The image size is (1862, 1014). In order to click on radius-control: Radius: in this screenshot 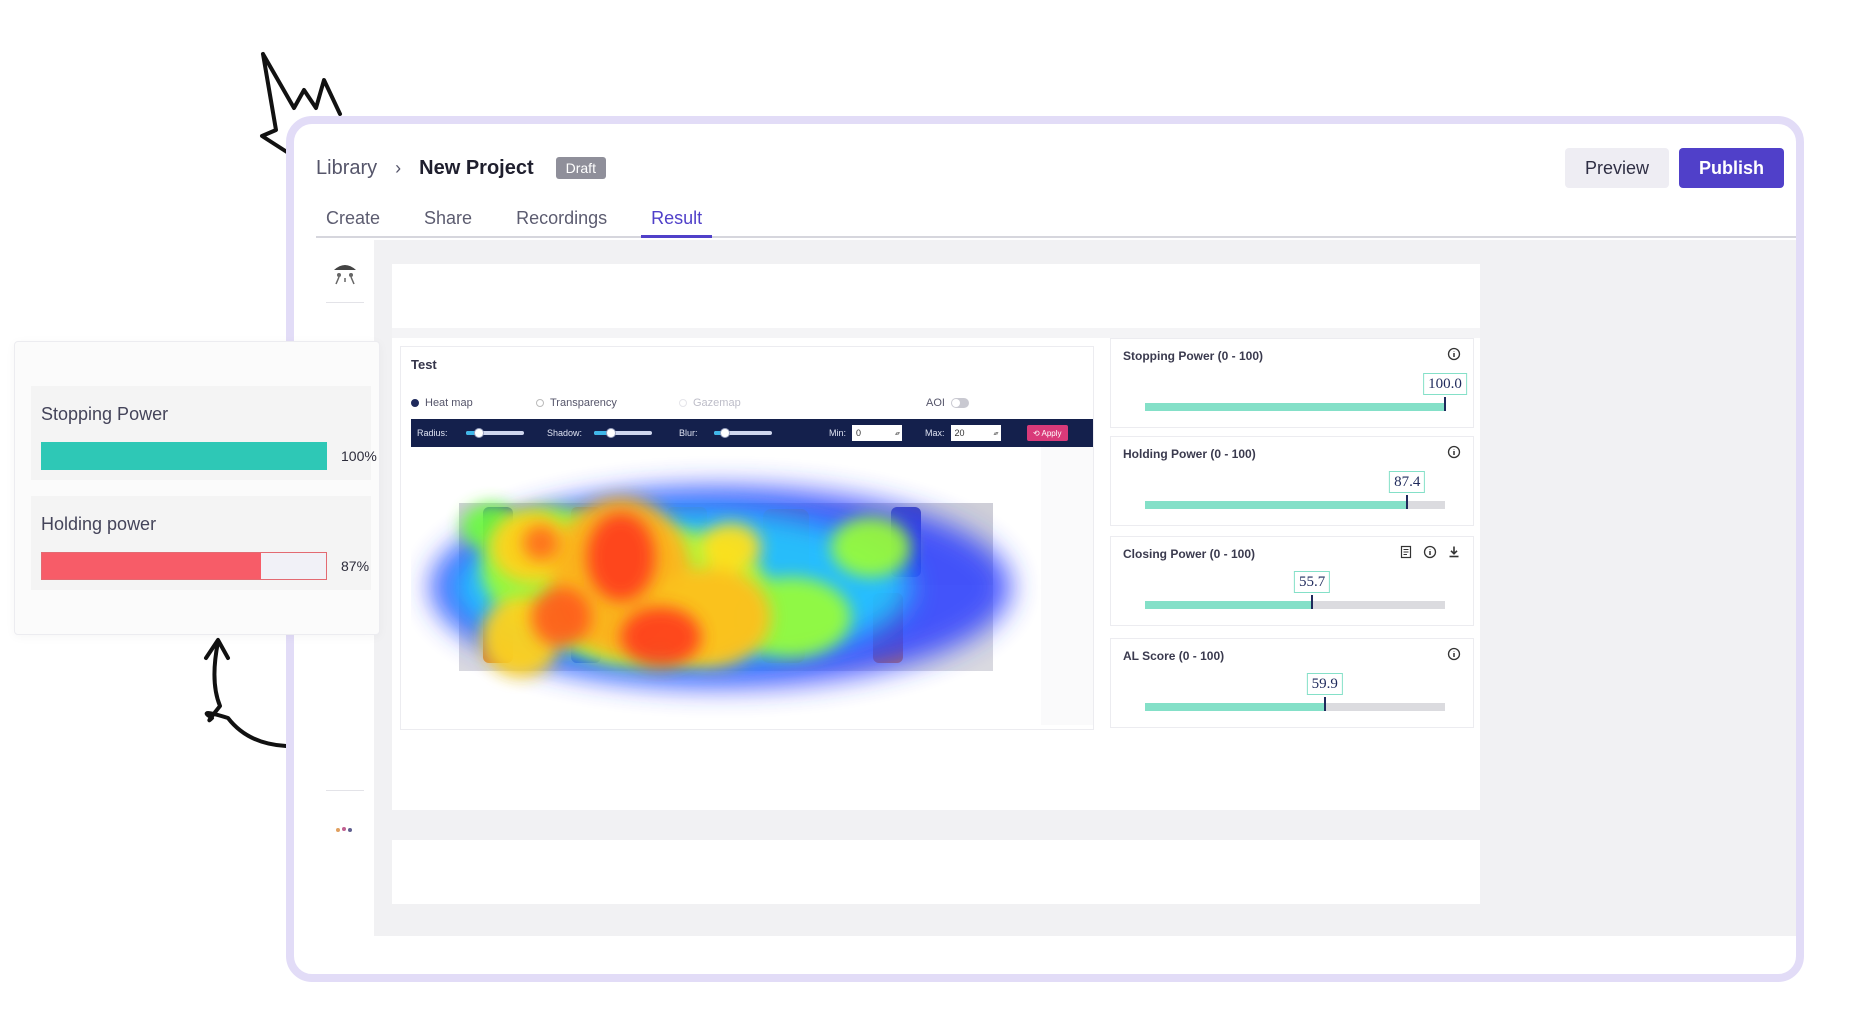, I will do `click(470, 433)`.